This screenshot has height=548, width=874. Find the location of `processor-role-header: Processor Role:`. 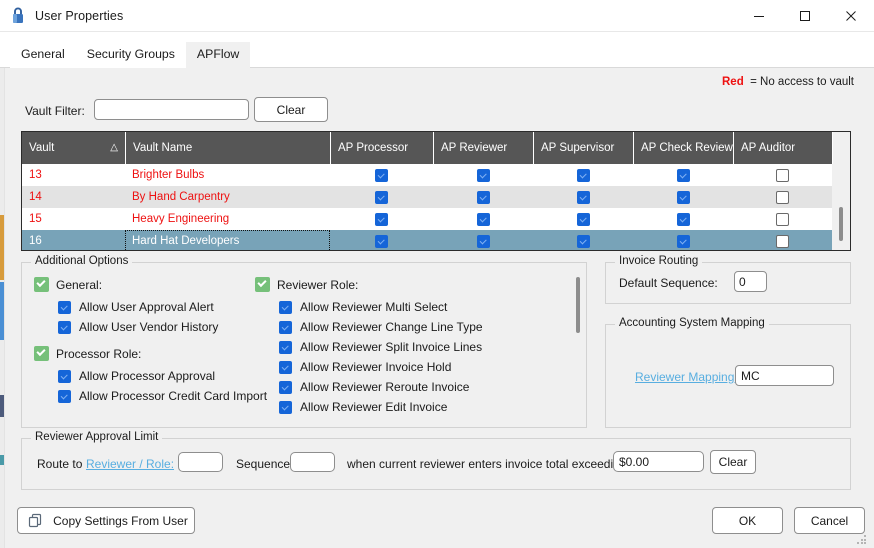

processor-role-header: Processor Role: is located at coordinates (150, 353).